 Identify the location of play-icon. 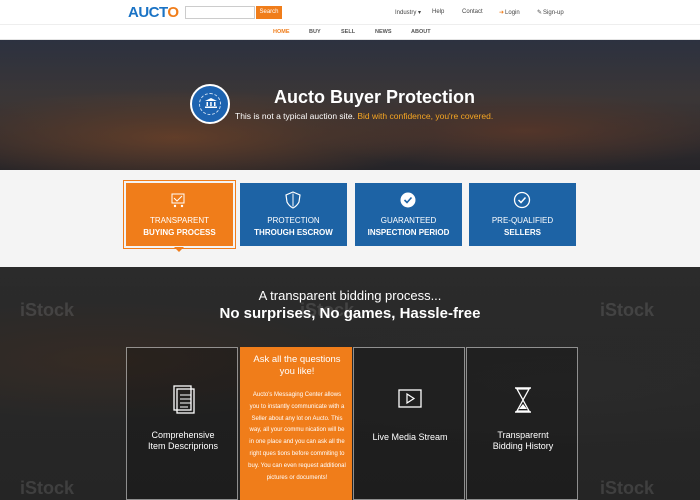
(410, 398).